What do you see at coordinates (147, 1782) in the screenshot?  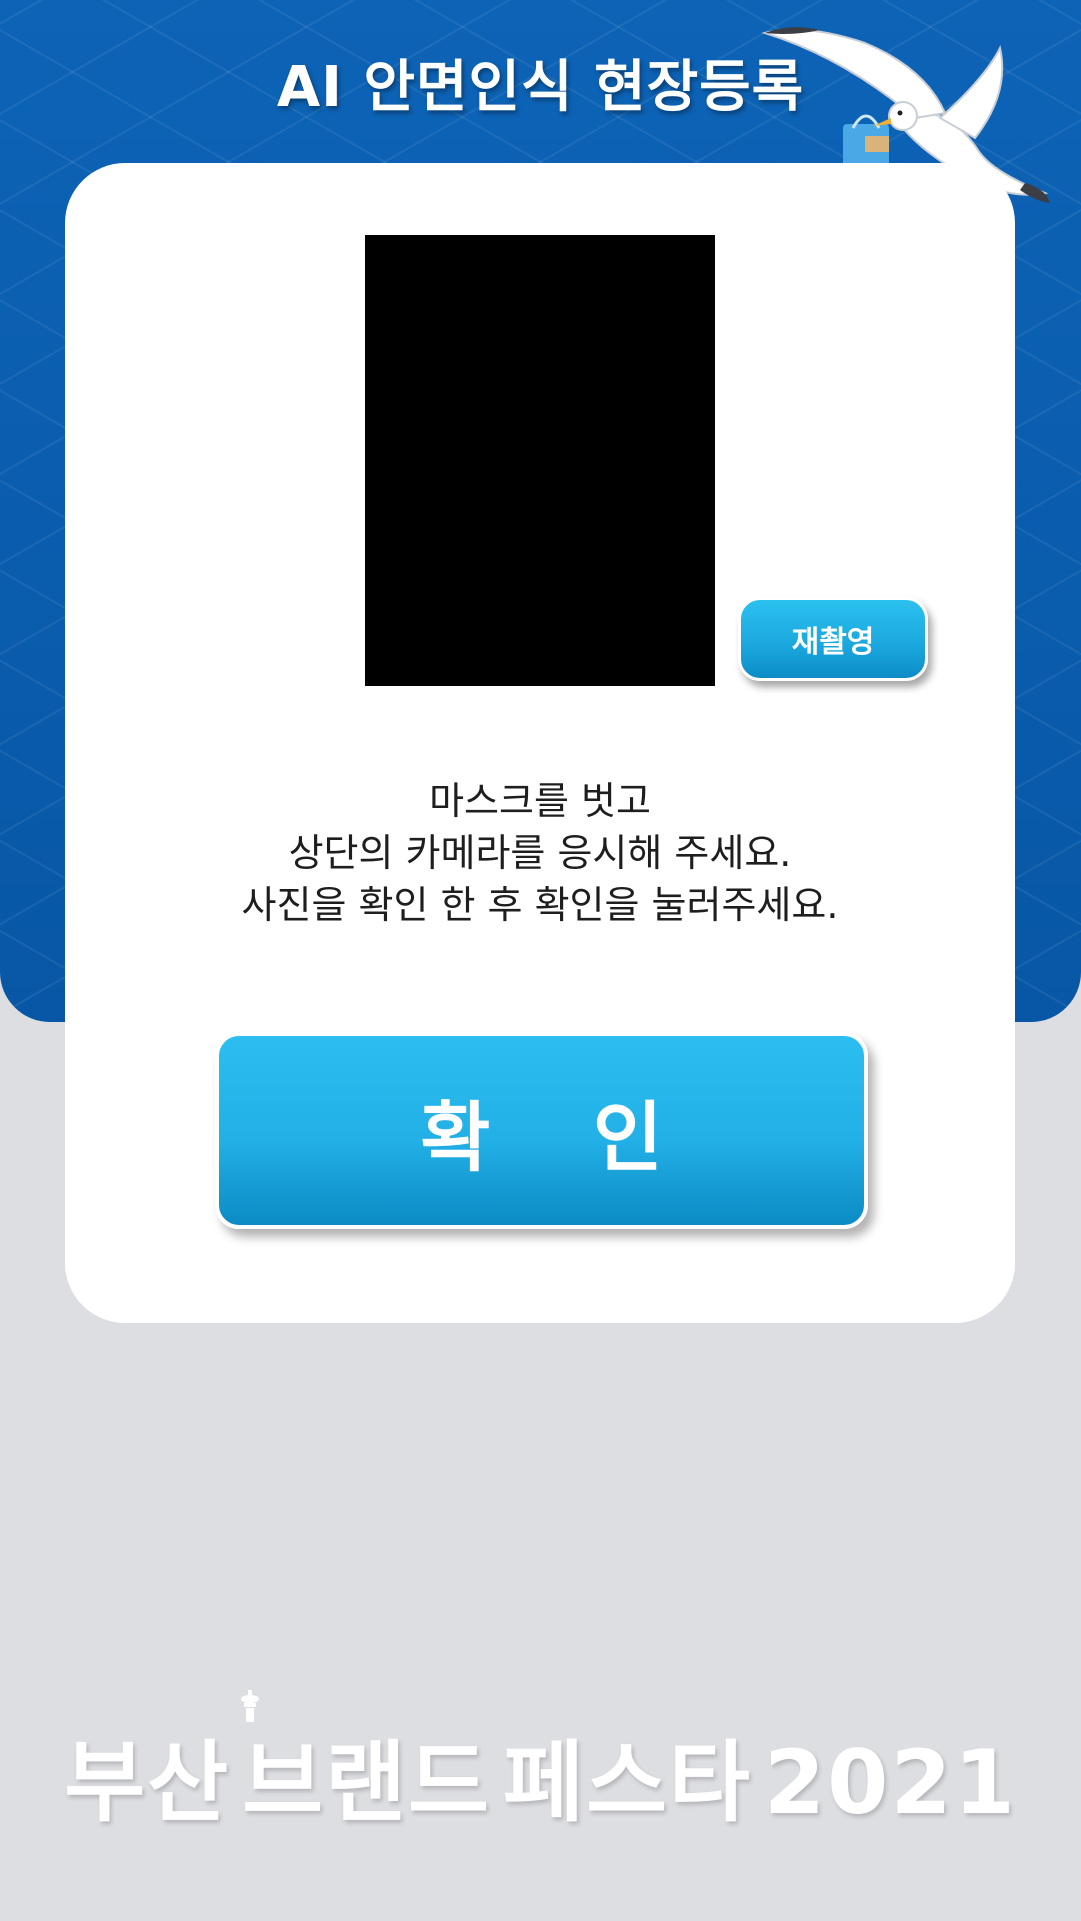 I see `logo-word: 부산` at bounding box center [147, 1782].